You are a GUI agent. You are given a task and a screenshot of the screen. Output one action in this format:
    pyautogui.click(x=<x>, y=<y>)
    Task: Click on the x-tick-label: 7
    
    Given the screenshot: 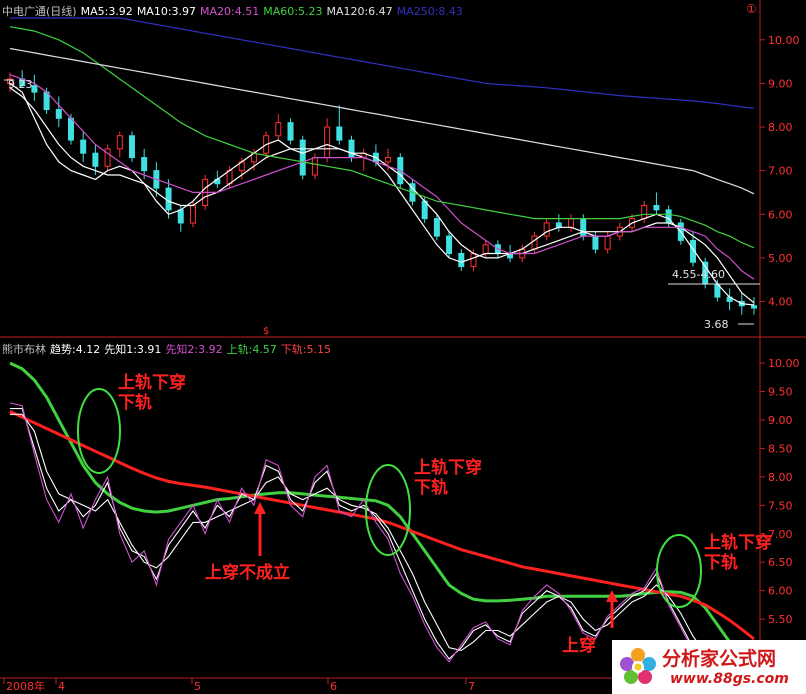 What is the action you would take?
    pyautogui.click(x=471, y=686)
    